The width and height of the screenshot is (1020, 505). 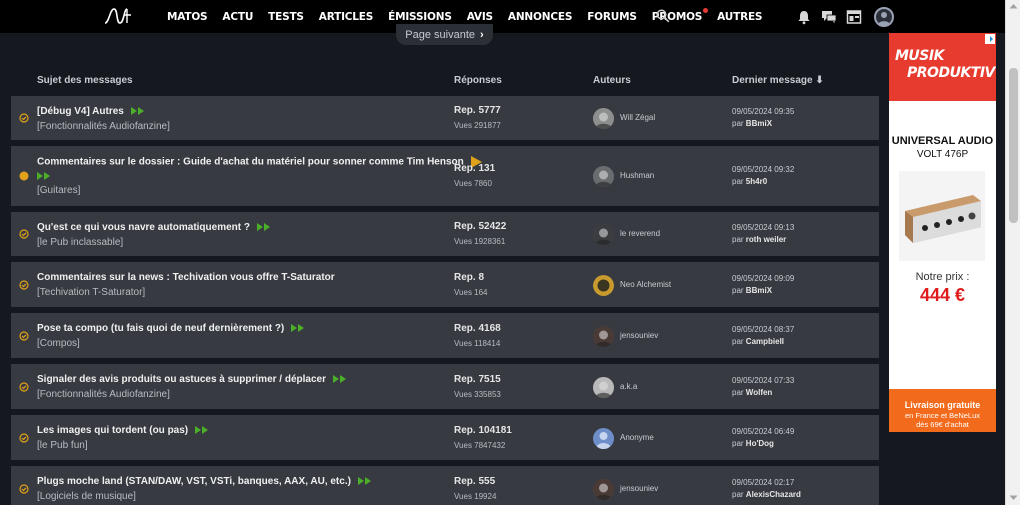 What do you see at coordinates (752, 392) in the screenshot?
I see `last-message-author: par Wolfen` at bounding box center [752, 392].